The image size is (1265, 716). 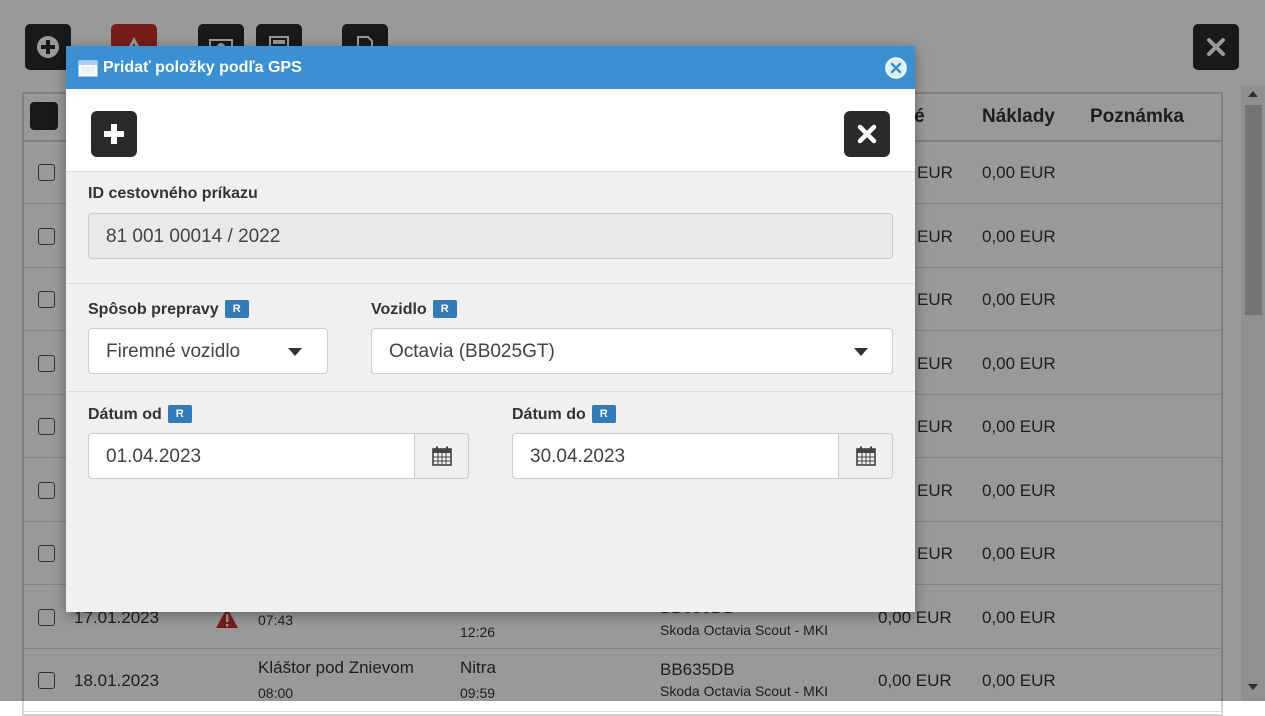 What do you see at coordinates (88, 68) in the screenshot?
I see `window-icon` at bounding box center [88, 68].